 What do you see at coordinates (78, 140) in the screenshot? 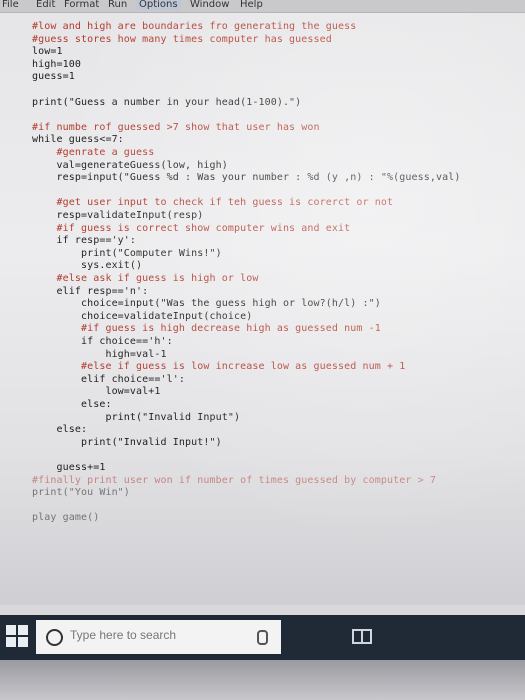
I see `code-line: while guess<=7:` at bounding box center [78, 140].